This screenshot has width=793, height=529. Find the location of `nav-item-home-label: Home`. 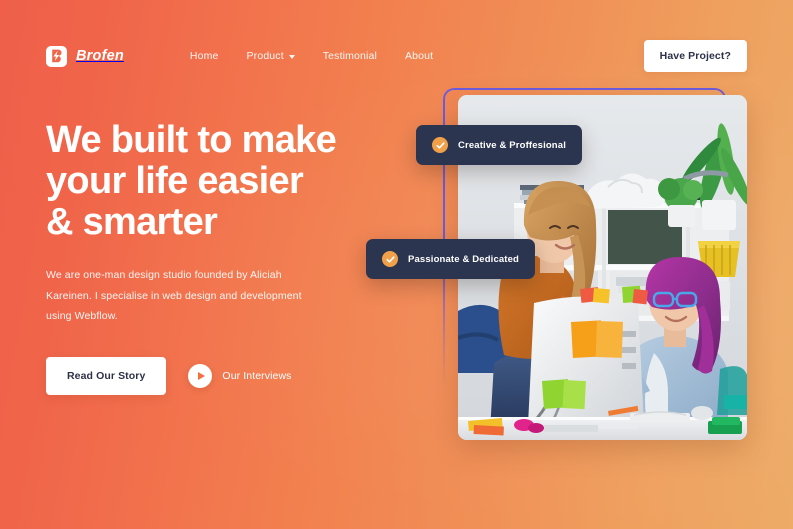

nav-item-home-label: Home is located at coordinates (204, 56).